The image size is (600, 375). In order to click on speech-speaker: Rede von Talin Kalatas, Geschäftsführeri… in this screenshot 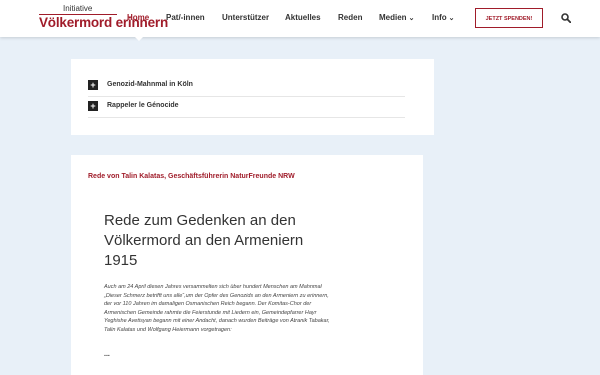, I will do `click(191, 176)`.